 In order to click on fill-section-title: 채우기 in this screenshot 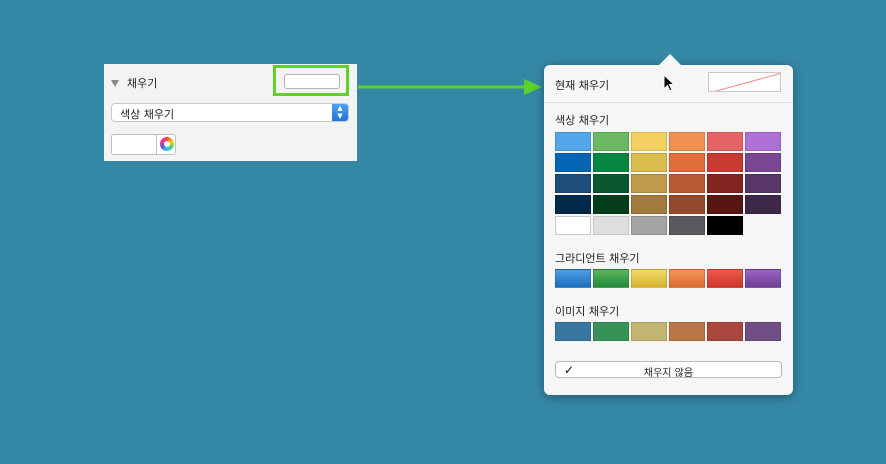, I will do `click(142, 83)`.